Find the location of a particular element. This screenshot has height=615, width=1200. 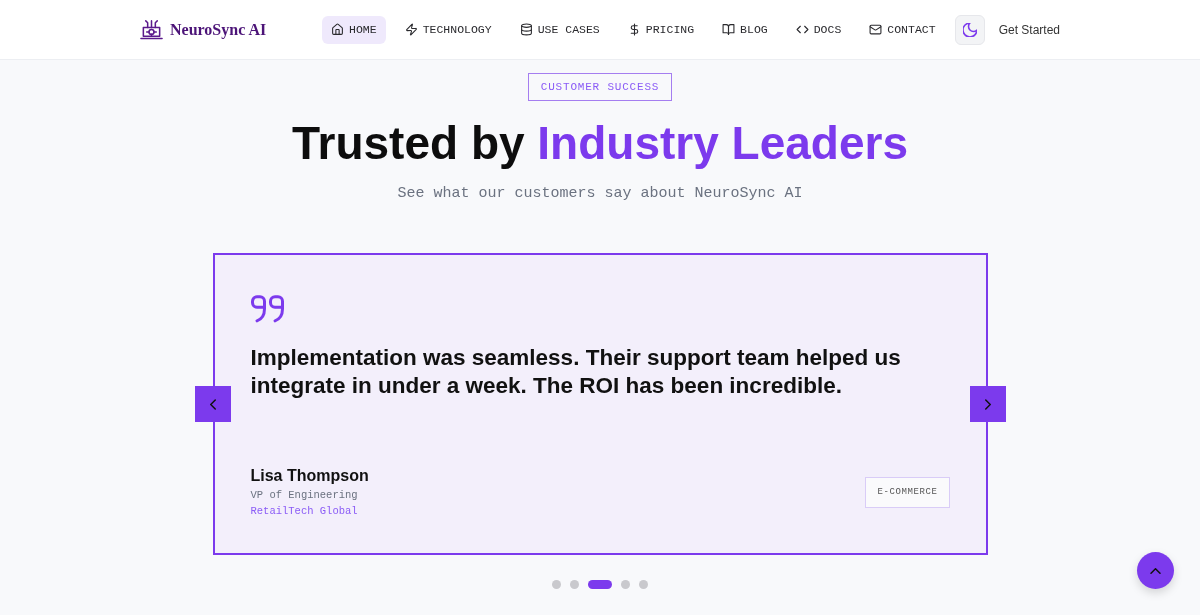

scroll-to-top-button is located at coordinates (1155, 570).